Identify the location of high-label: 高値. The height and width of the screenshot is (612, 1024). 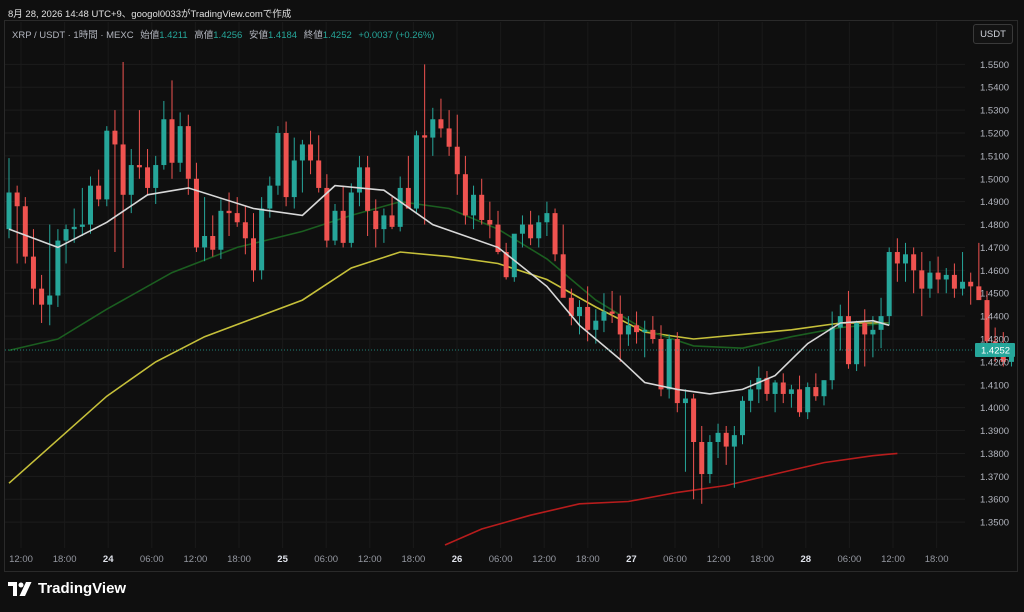
(204, 35).